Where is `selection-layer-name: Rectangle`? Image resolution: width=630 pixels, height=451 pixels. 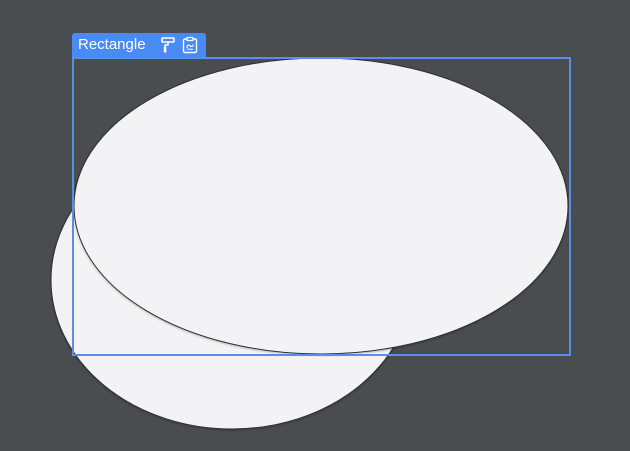 selection-layer-name: Rectangle is located at coordinates (112, 44).